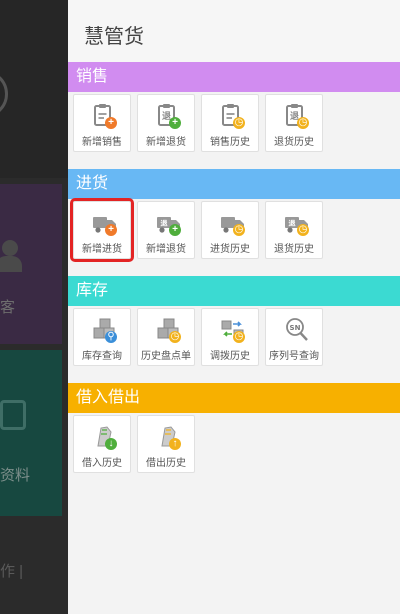 The width and height of the screenshot is (400, 614). Describe the element at coordinates (102, 337) in the screenshot. I see `inventory-search-button: ⚲ 库存查询` at that location.